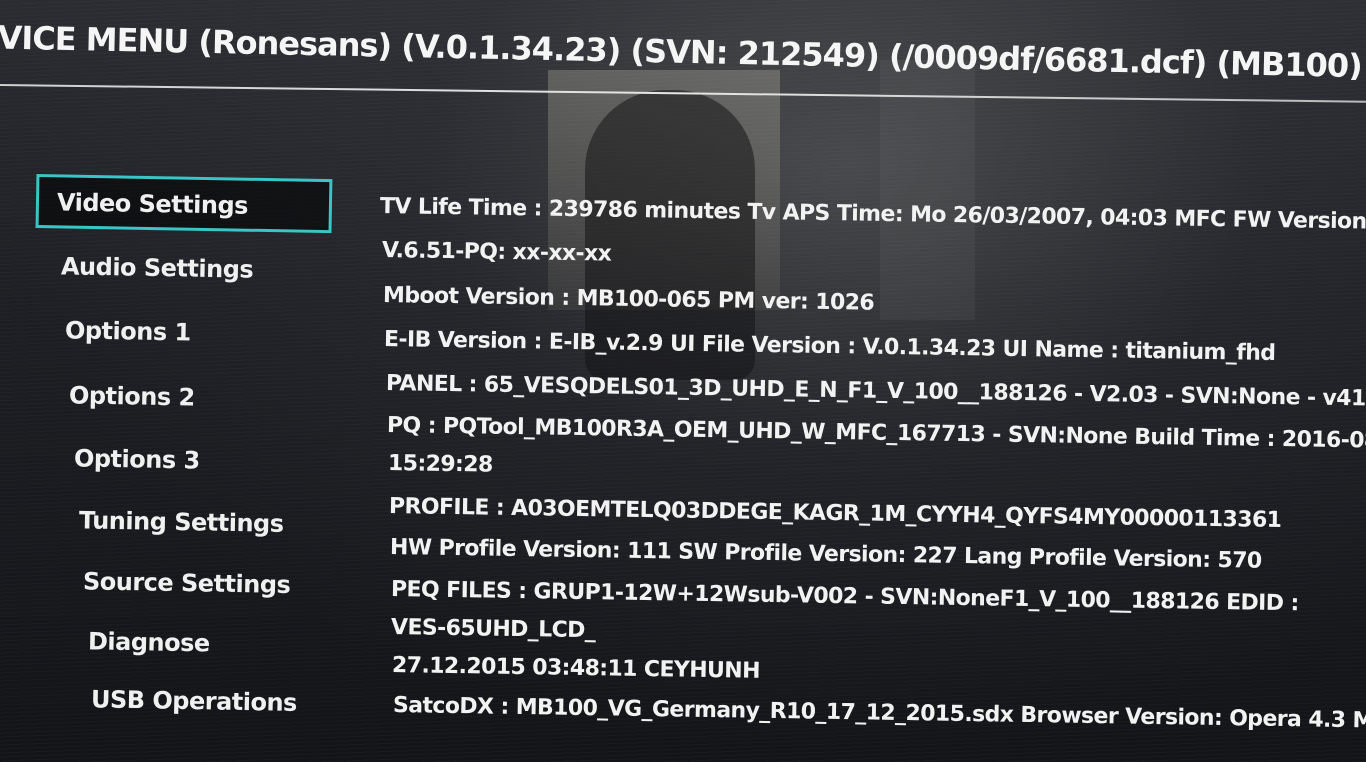 This screenshot has width=1366, height=762. What do you see at coordinates (185, 701) in the screenshot?
I see `menu-item-usb-operations: USB Operations` at bounding box center [185, 701].